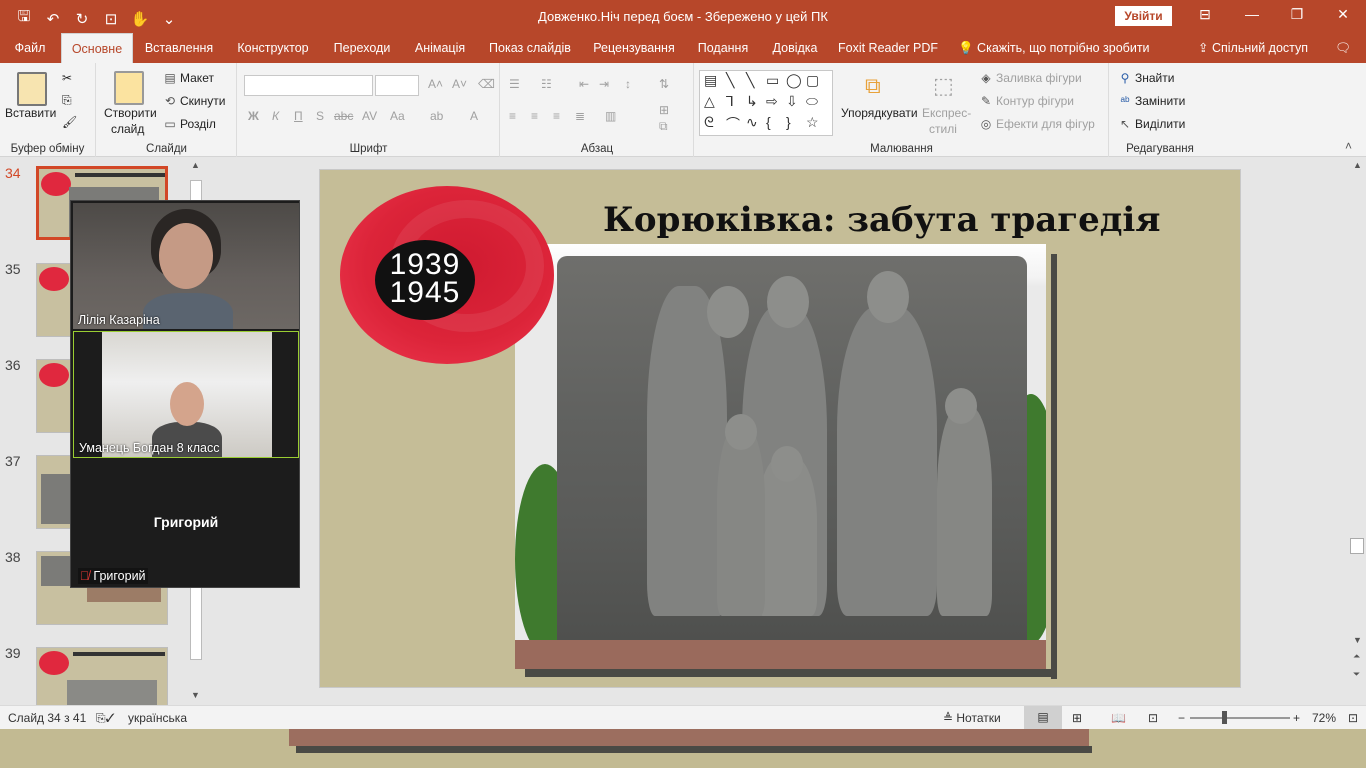 This screenshot has width=1366, height=768. Describe the element at coordinates (788, 122) in the screenshot. I see `right-brace-shape-icon: }` at that location.